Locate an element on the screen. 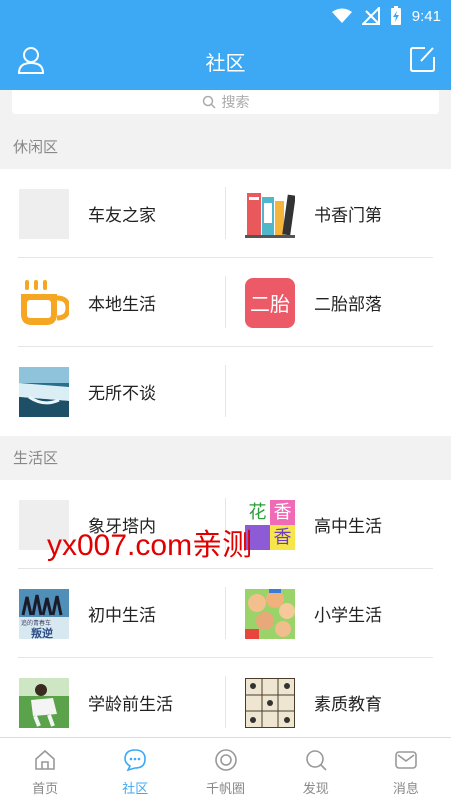 This screenshot has width=451, height=803. child-photo is located at coordinates (44, 702).